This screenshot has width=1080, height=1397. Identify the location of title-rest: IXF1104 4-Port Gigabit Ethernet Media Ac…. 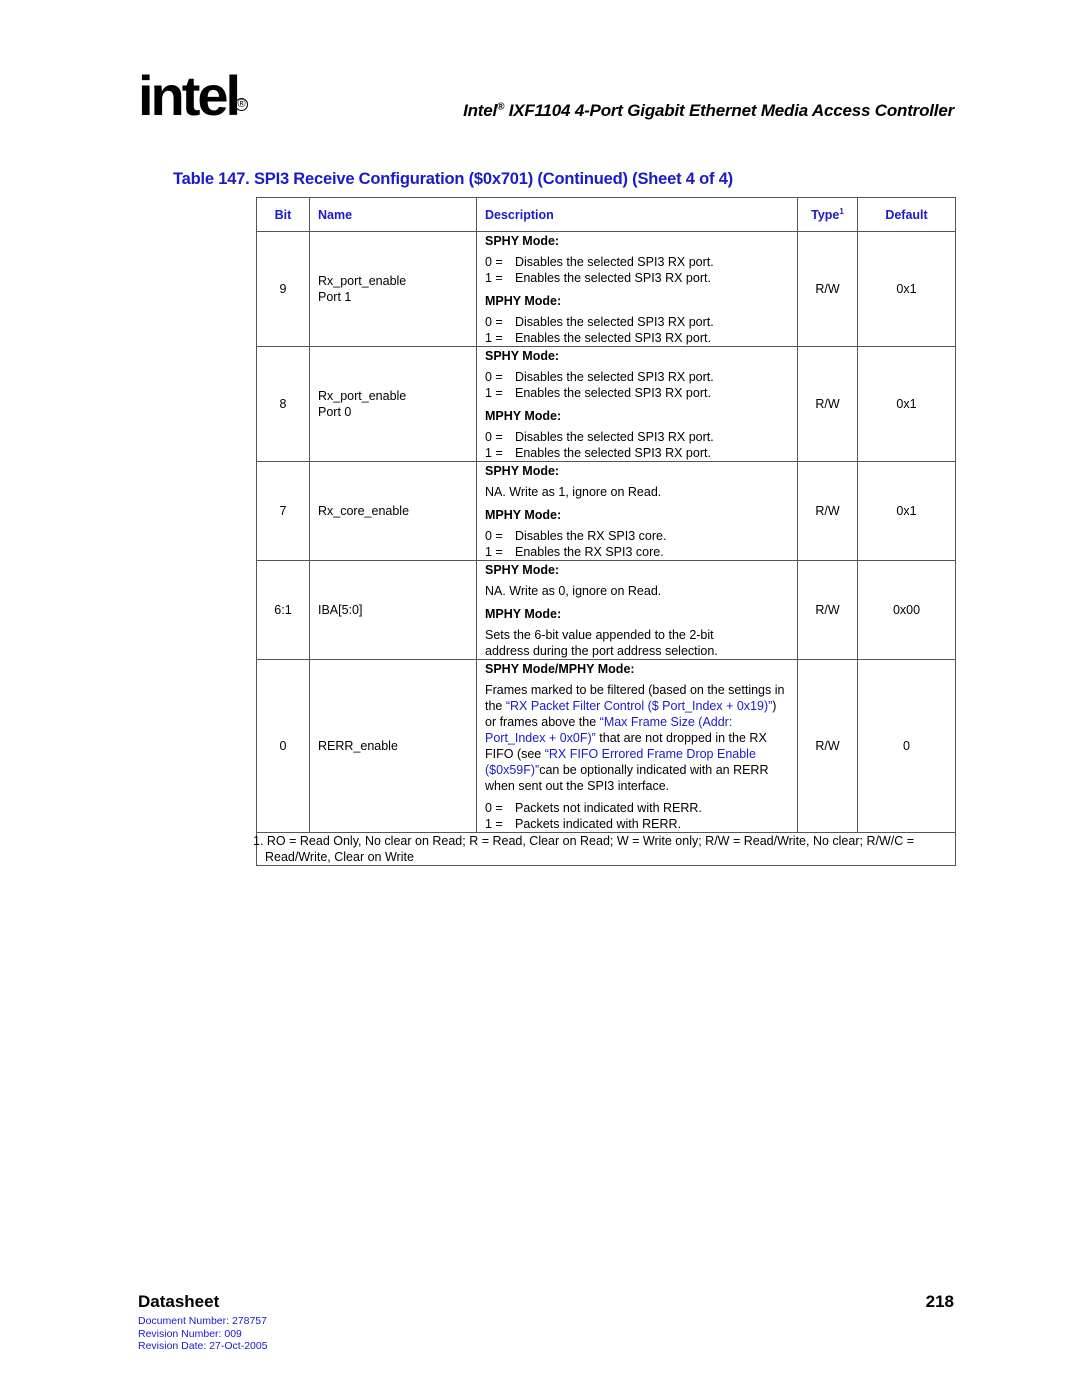
(729, 110).